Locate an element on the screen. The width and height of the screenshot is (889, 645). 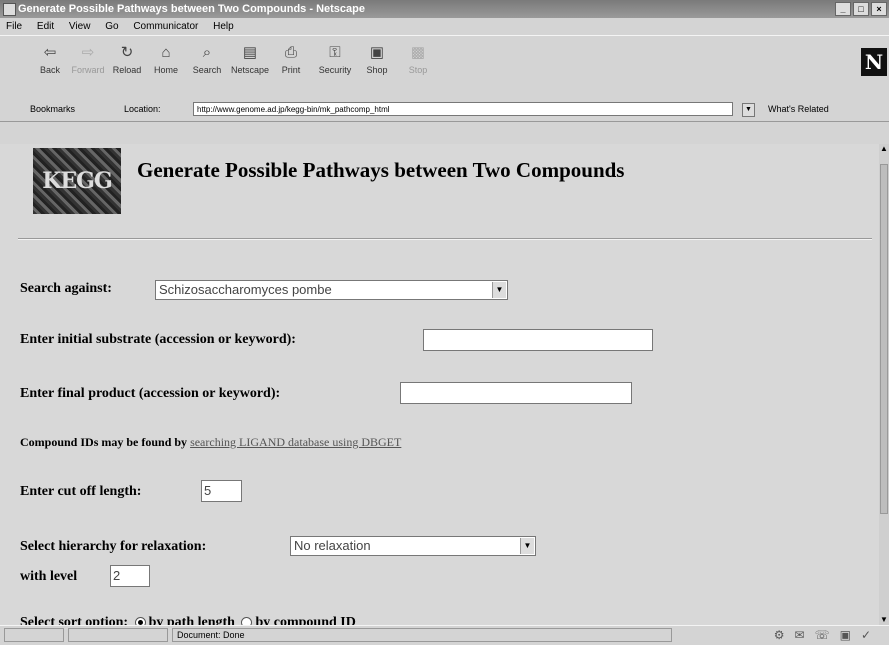
relaxation-select: No relaxation ▼ is located at coordinates (413, 546).